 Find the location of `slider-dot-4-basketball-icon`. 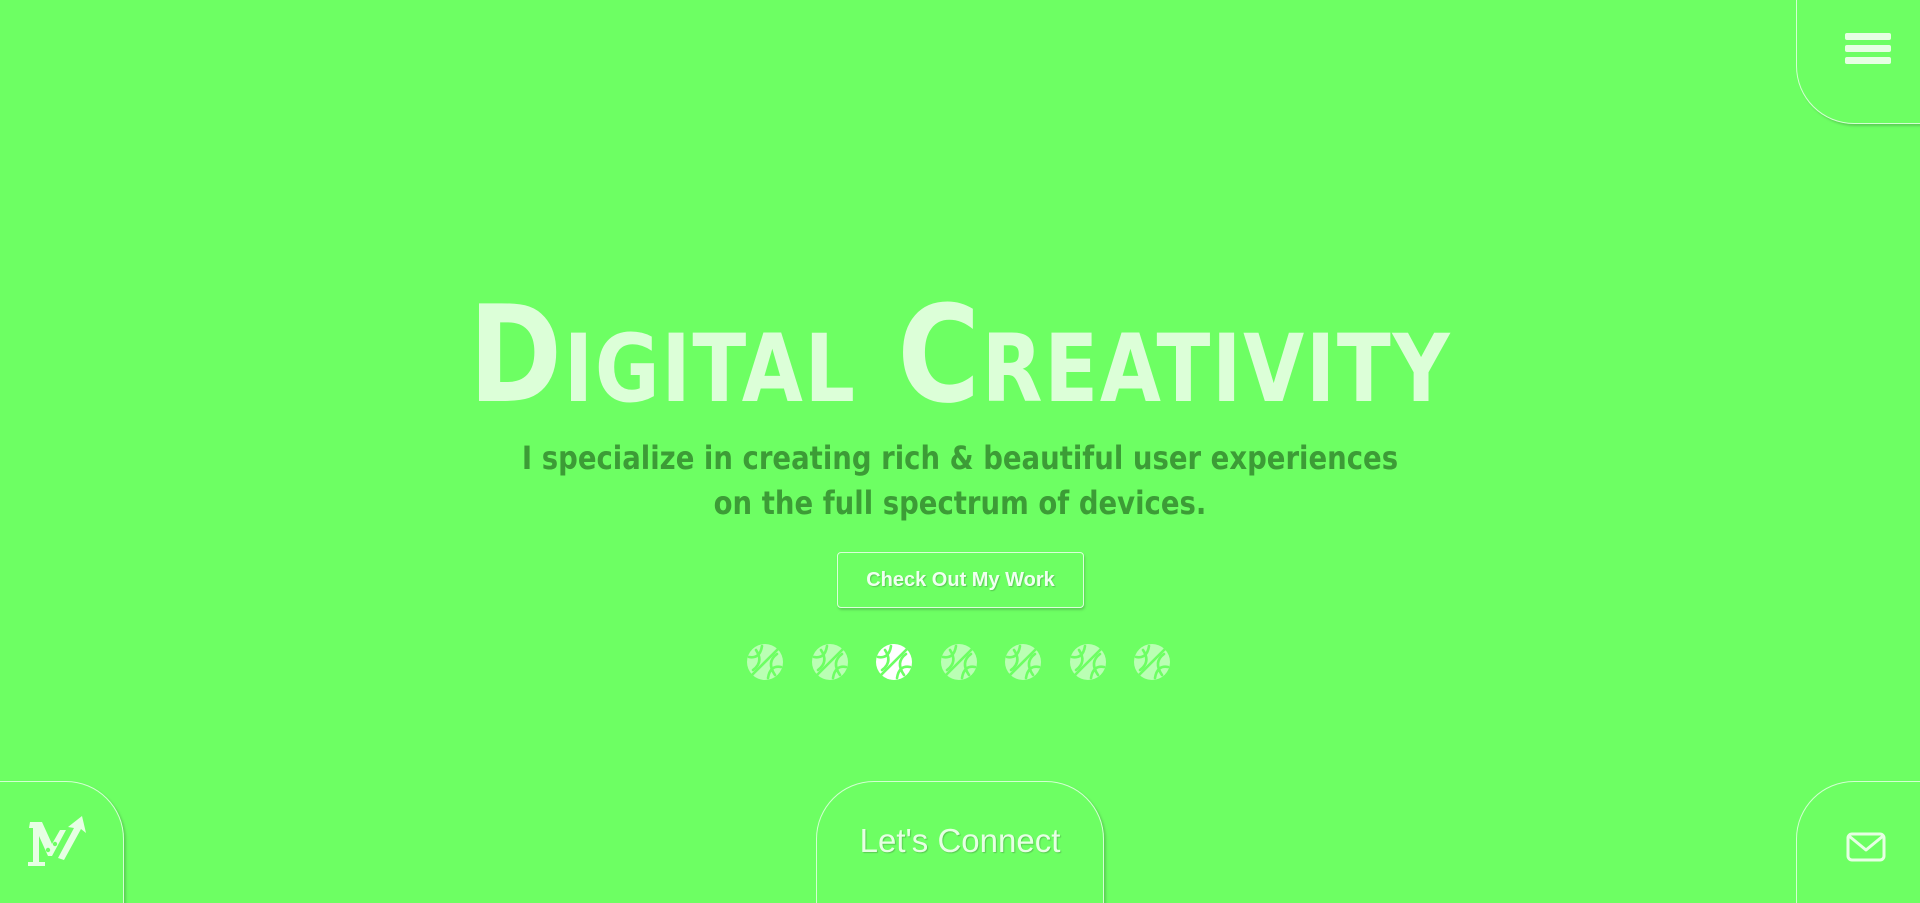

slider-dot-4-basketball-icon is located at coordinates (959, 662).